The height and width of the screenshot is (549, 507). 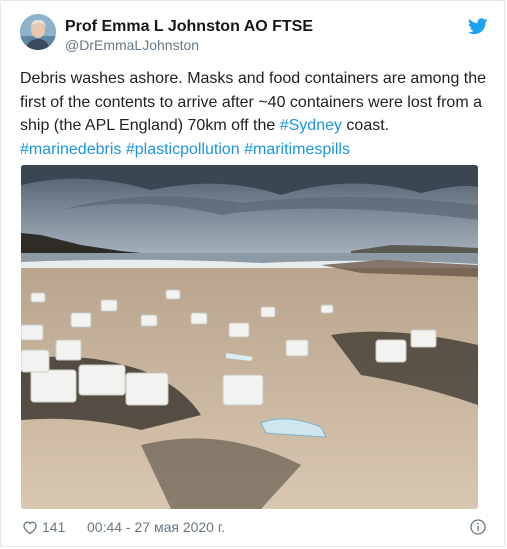 I want to click on author-name: Prof Emma L Johnston AO FTSE, so click(x=189, y=27).